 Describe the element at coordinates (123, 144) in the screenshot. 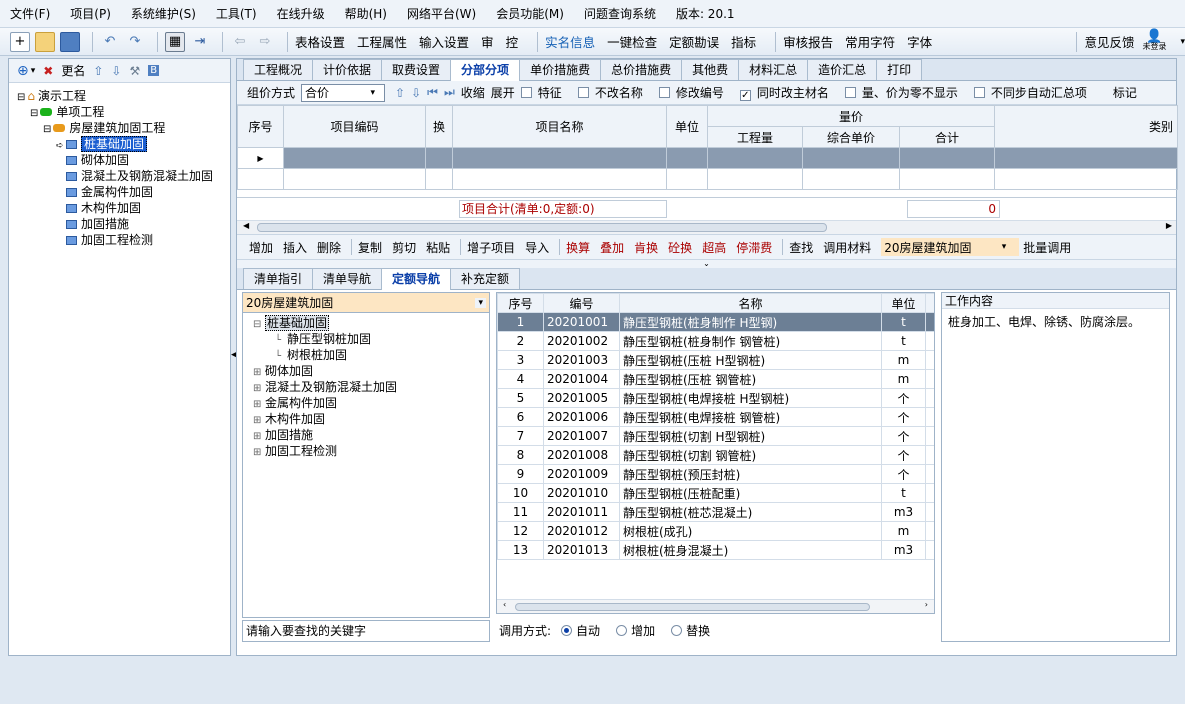

I see `tree-node: ➪ 桩基础加固` at that location.